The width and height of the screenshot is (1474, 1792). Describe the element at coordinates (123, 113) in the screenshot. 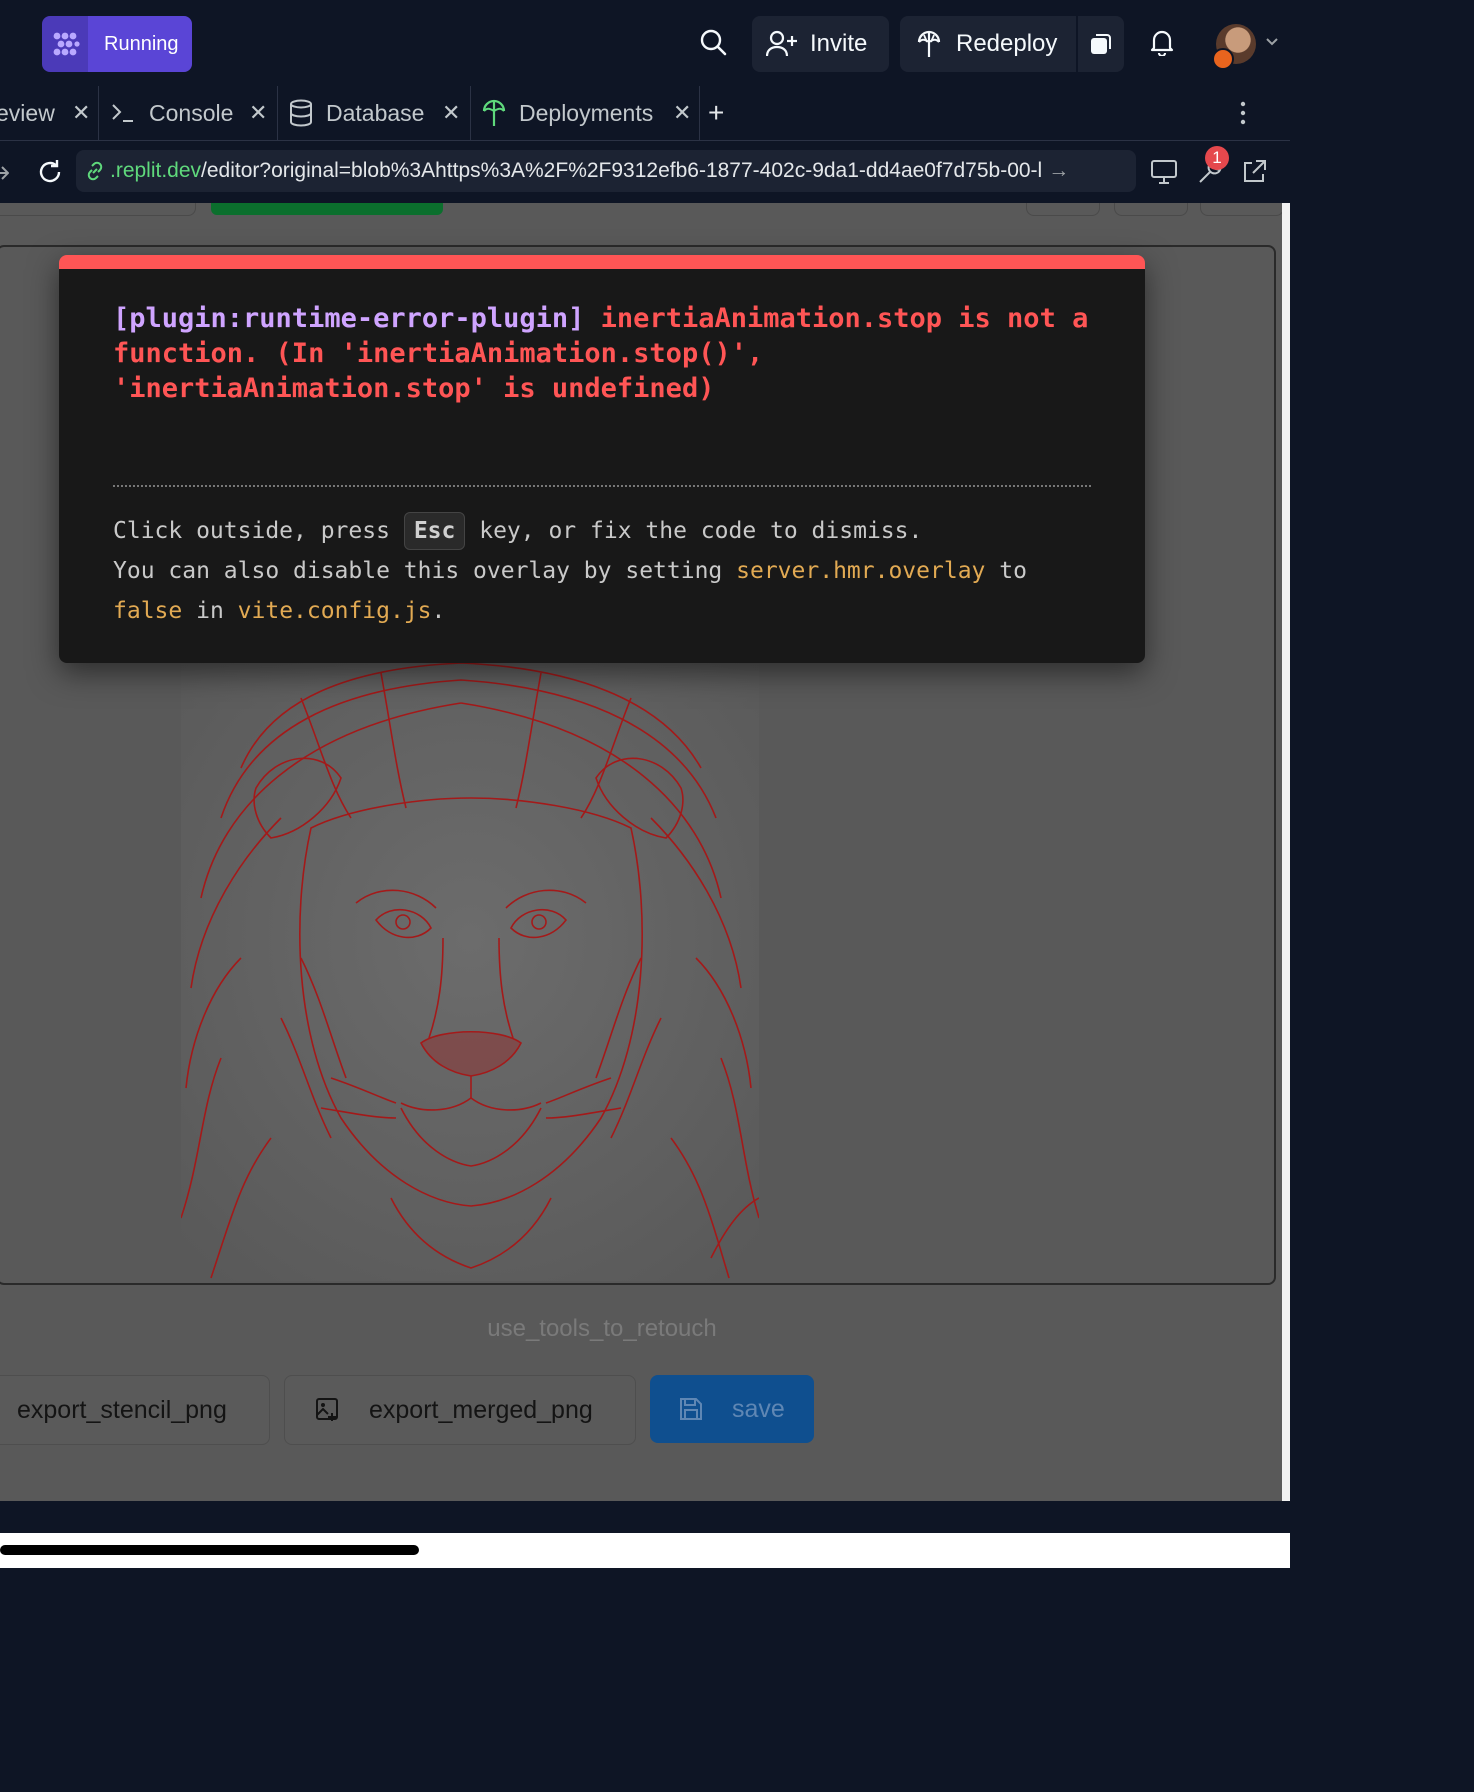

I see `terminal-icon` at that location.